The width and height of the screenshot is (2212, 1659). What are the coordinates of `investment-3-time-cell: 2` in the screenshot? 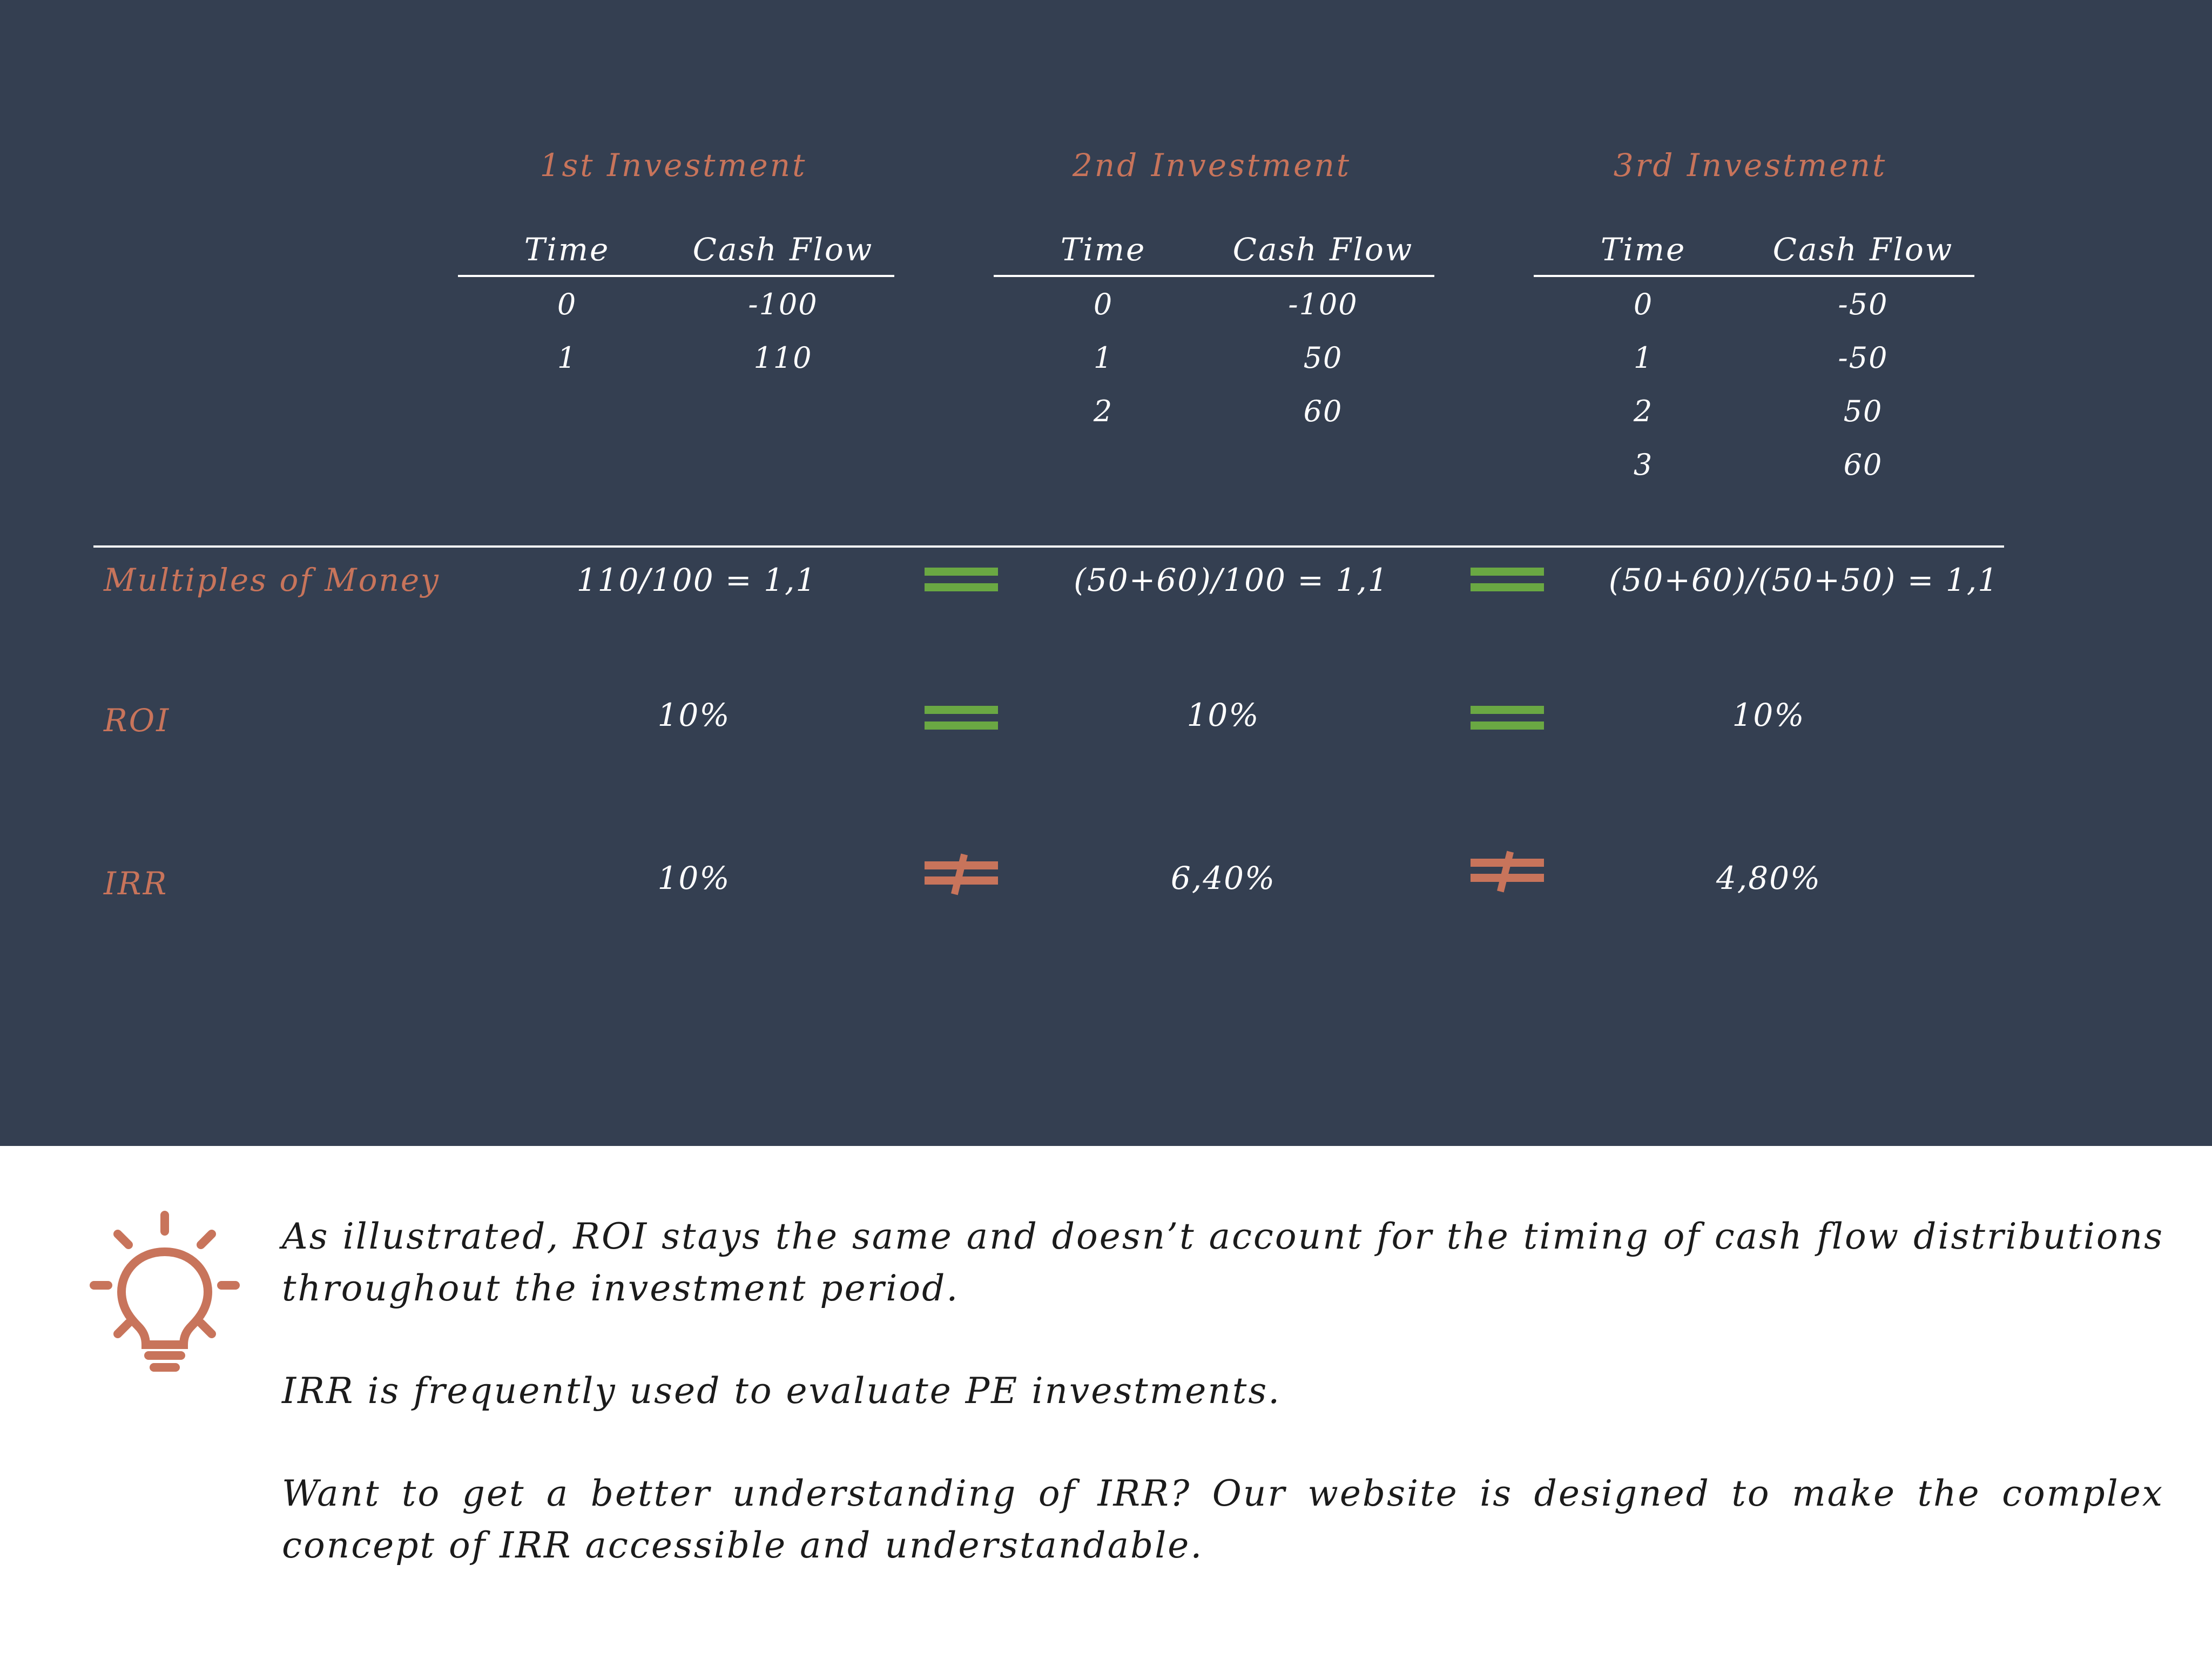 It's located at (1643, 411).